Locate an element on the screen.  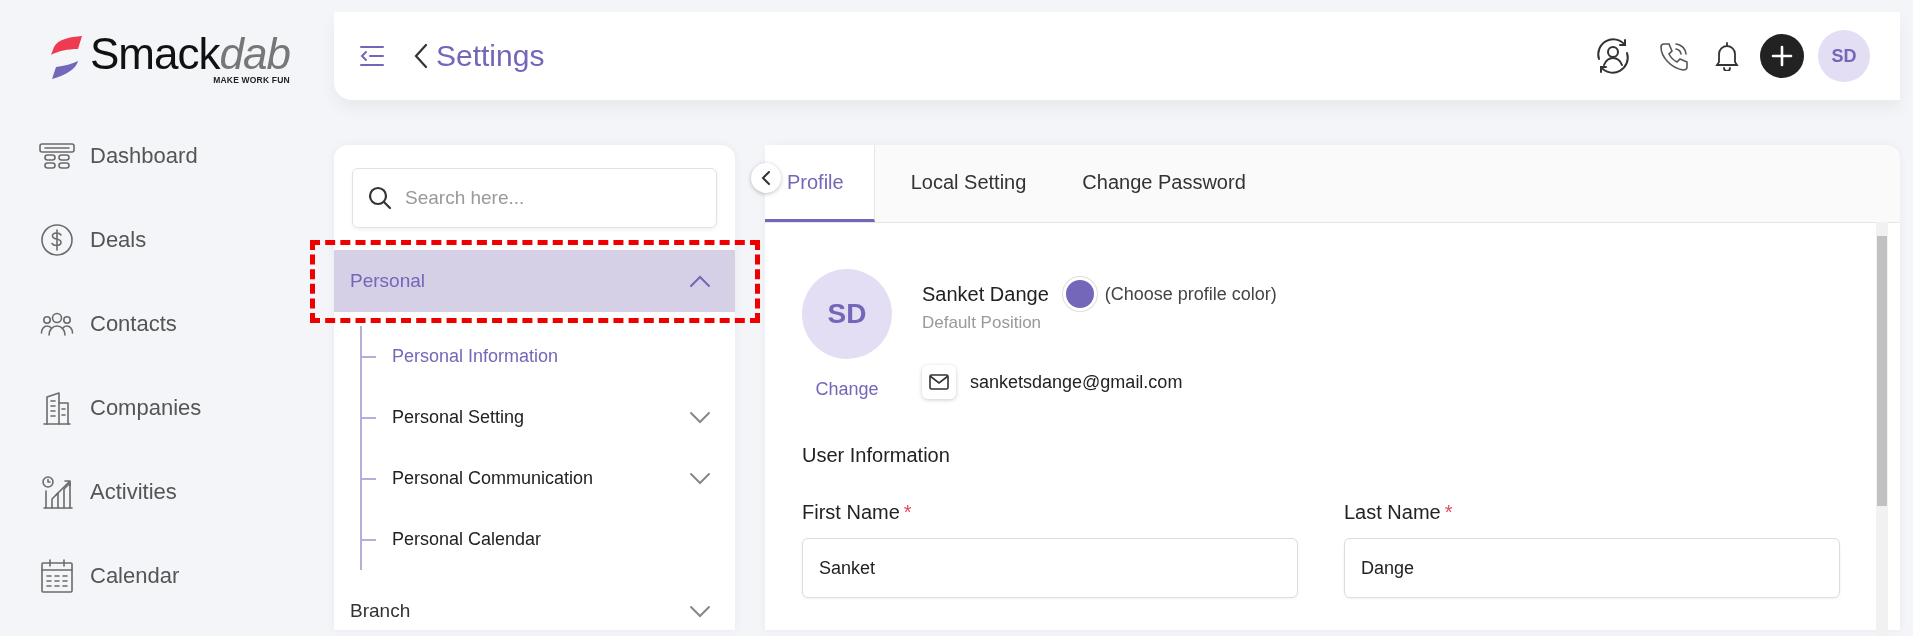
color-hint: (Choose profile color) is located at coordinates (1190, 294).